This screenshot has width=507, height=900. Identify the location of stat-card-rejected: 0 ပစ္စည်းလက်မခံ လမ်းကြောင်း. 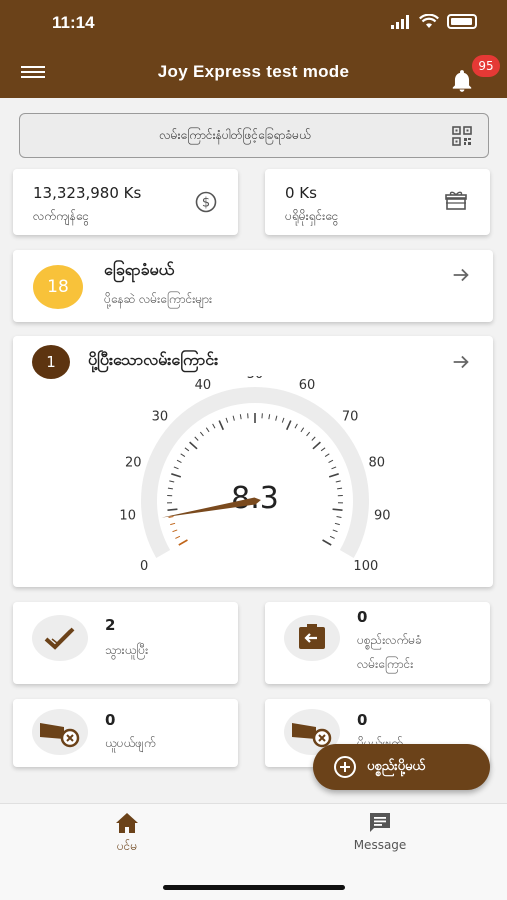
(377, 643).